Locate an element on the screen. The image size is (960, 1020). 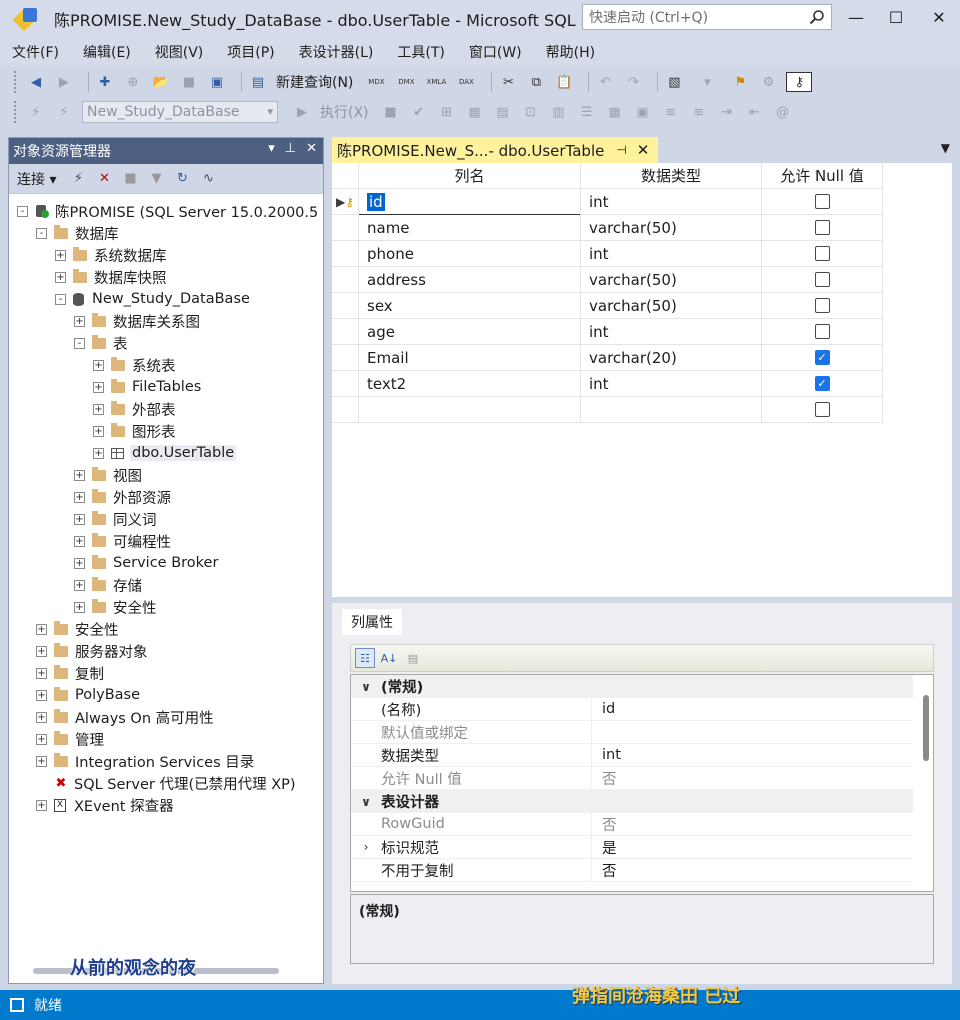
database-select: New_Study_DataBase is located at coordinates (180, 112).